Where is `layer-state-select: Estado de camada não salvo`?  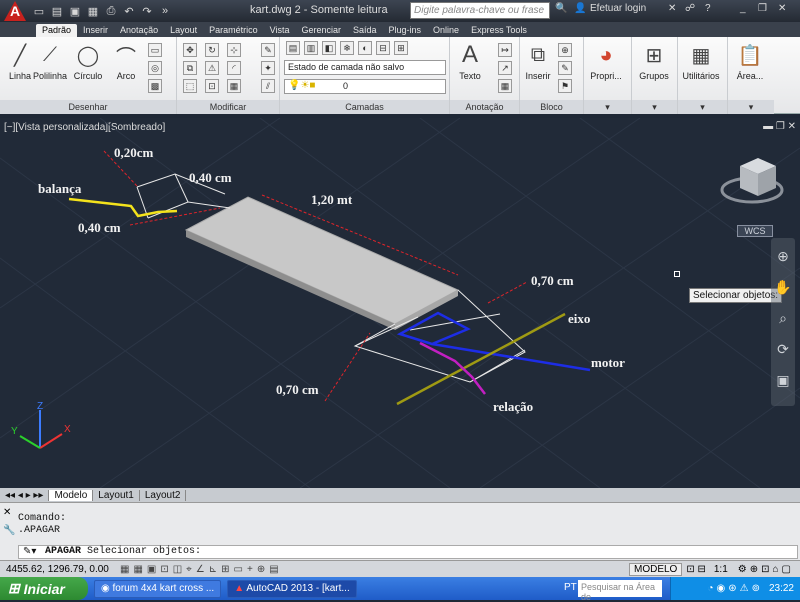
layer-state-select: Estado de camada não salvo is located at coordinates (365, 67).